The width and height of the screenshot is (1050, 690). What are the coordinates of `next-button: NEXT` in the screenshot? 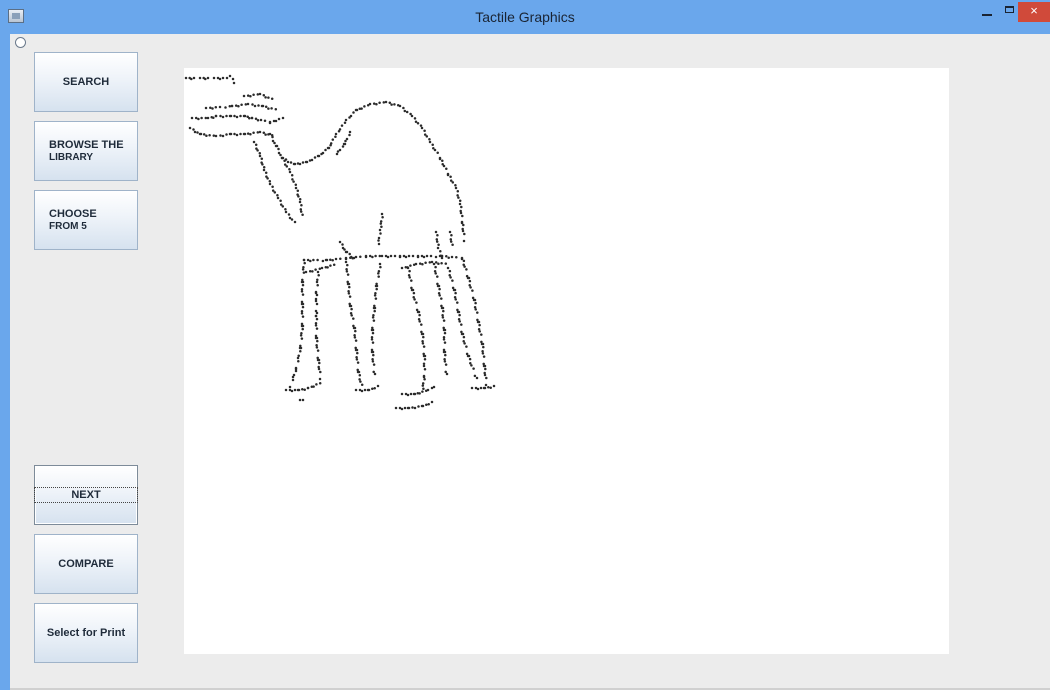 It's located at (86, 495).